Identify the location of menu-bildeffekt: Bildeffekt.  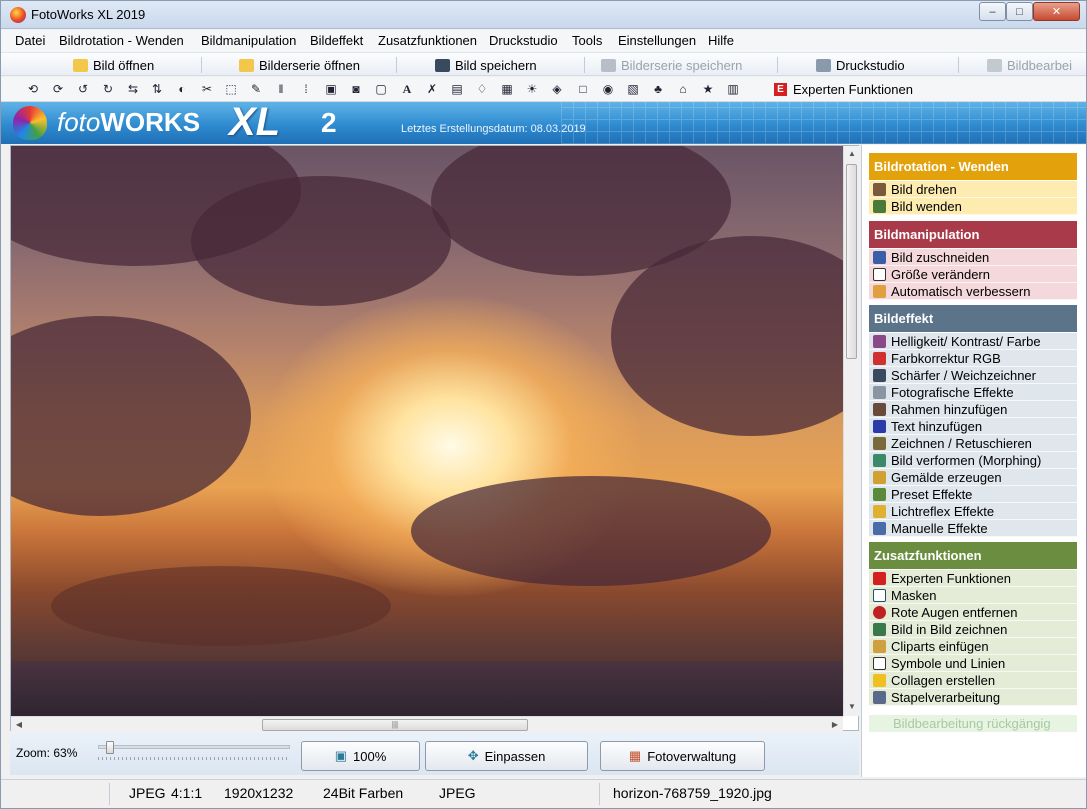
(336, 40).